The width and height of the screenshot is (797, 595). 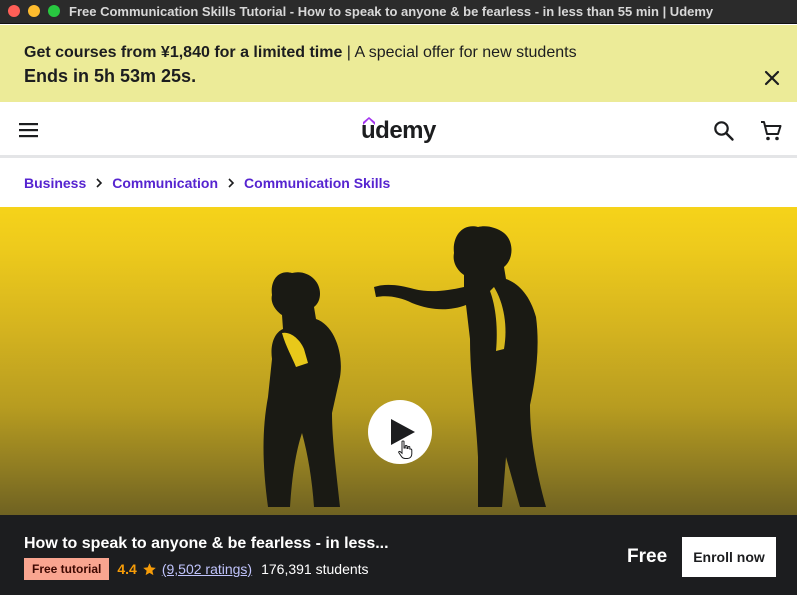 What do you see at coordinates (724, 131) in the screenshot?
I see `search-icon` at bounding box center [724, 131].